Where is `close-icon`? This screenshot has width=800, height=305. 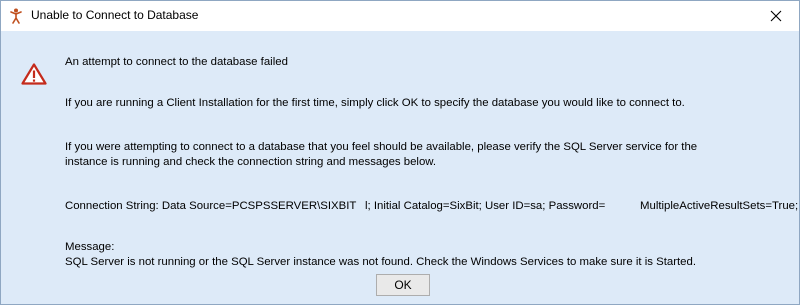
close-icon is located at coordinates (776, 16).